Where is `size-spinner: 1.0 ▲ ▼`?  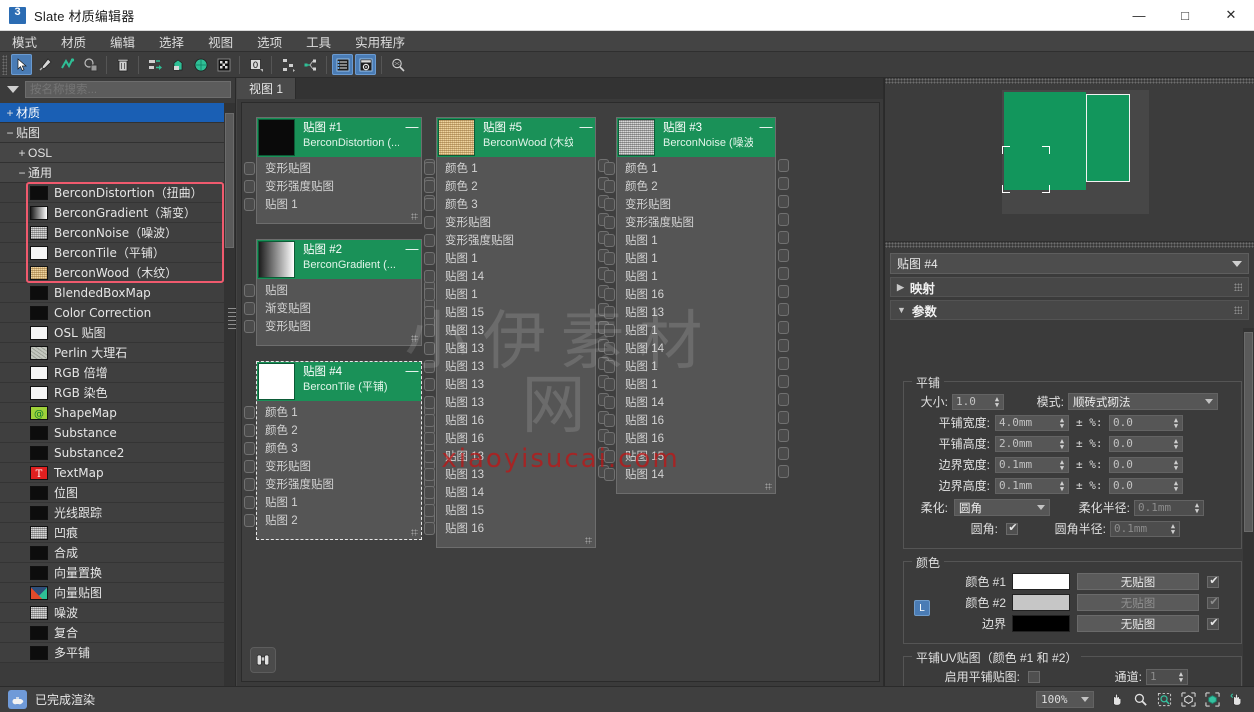 size-spinner: 1.0 ▲ ▼ is located at coordinates (978, 401).